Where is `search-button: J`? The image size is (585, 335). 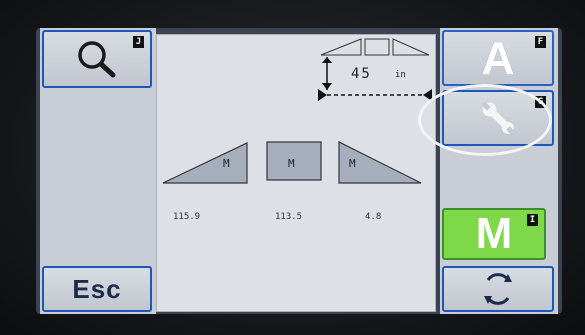
search-button: J is located at coordinates (97, 59).